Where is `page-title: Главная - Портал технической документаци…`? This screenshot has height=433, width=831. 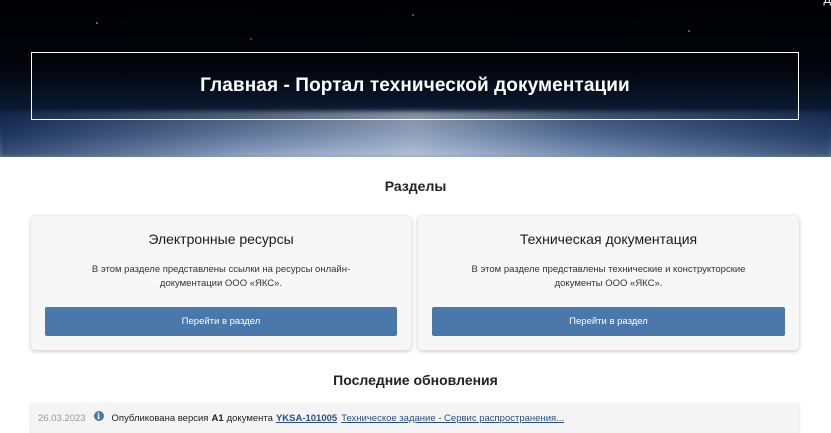
page-title: Главная - Портал технической документаци… is located at coordinates (415, 85).